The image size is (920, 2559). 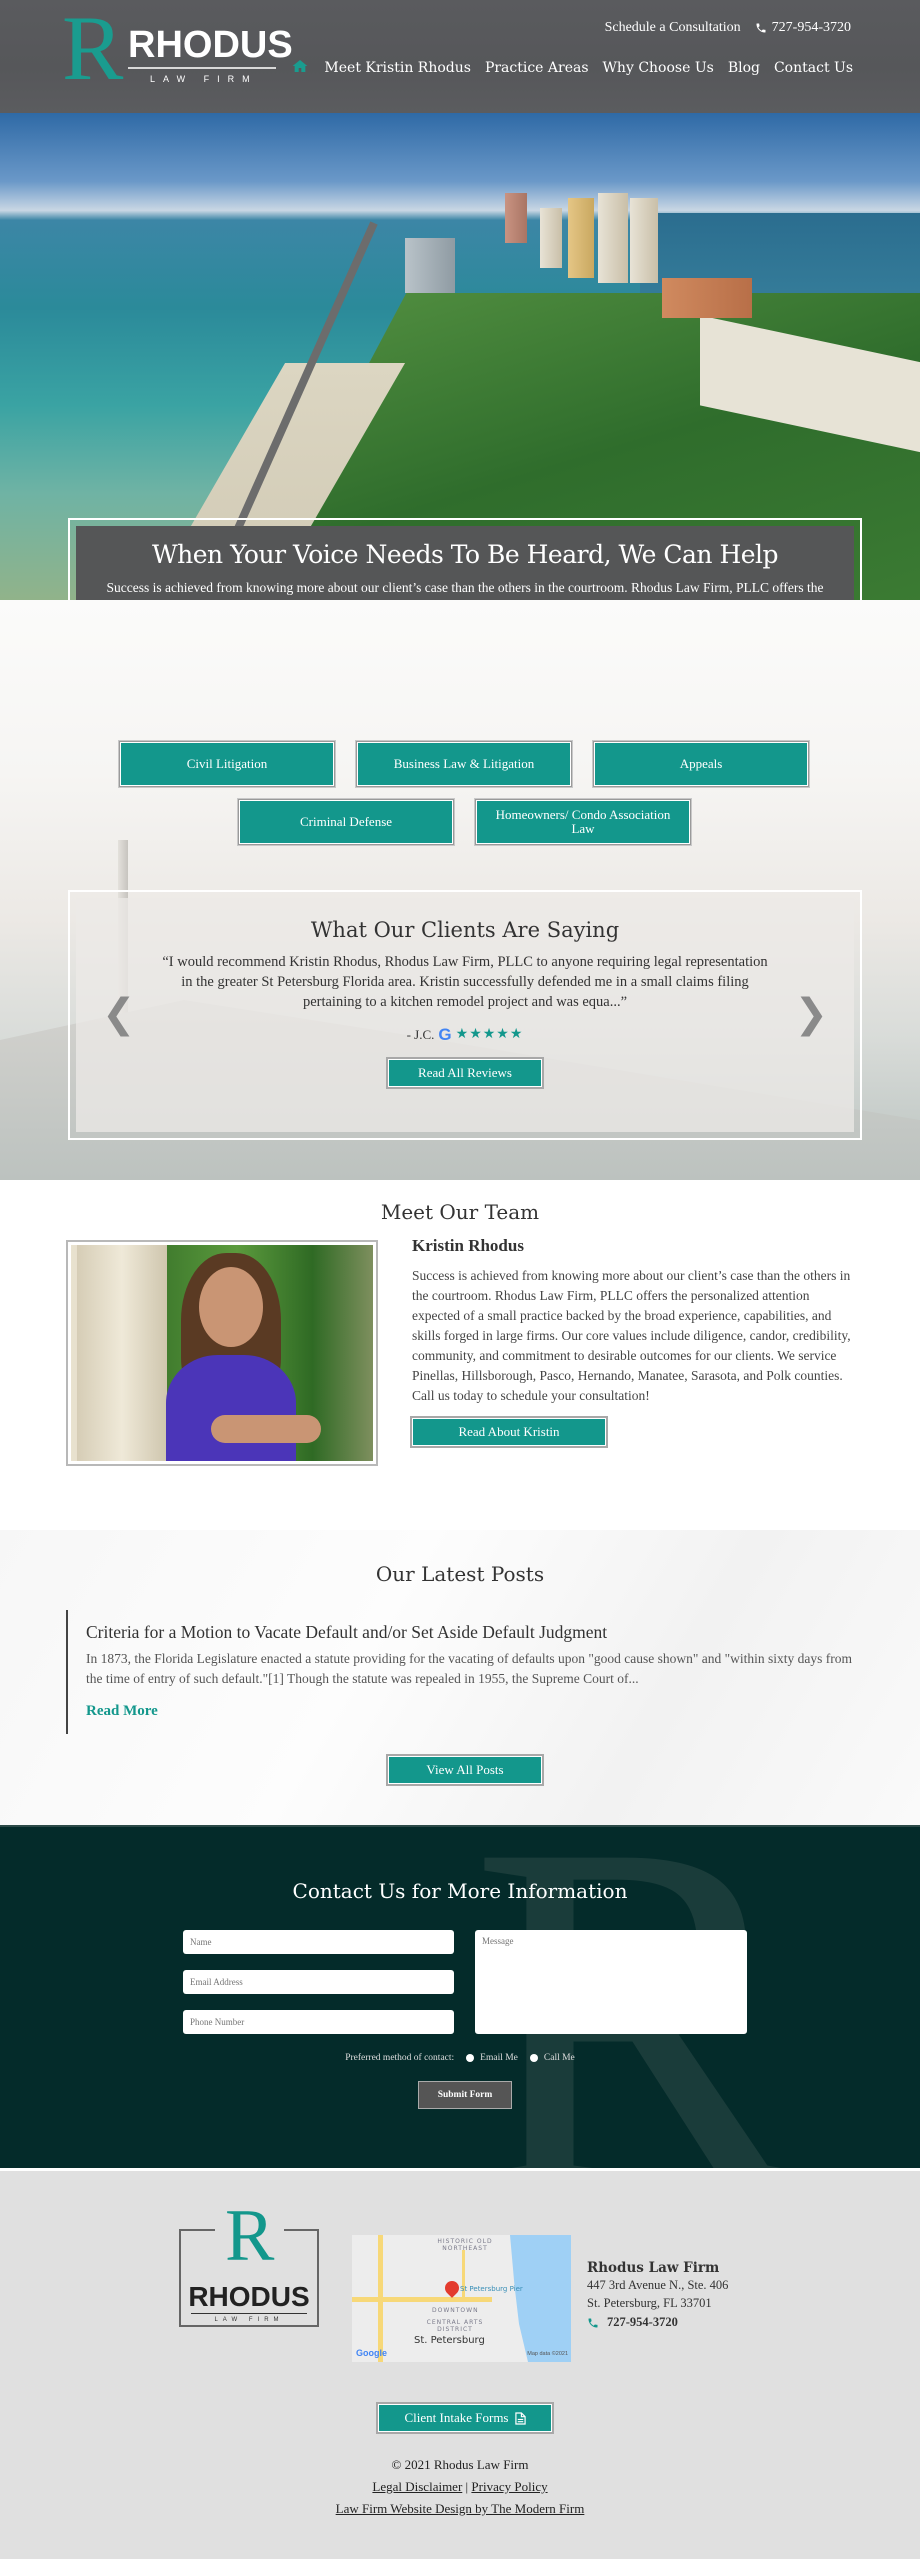 What do you see at coordinates (460, 1891) in the screenshot?
I see `contact-title: Contact Us for More Information` at bounding box center [460, 1891].